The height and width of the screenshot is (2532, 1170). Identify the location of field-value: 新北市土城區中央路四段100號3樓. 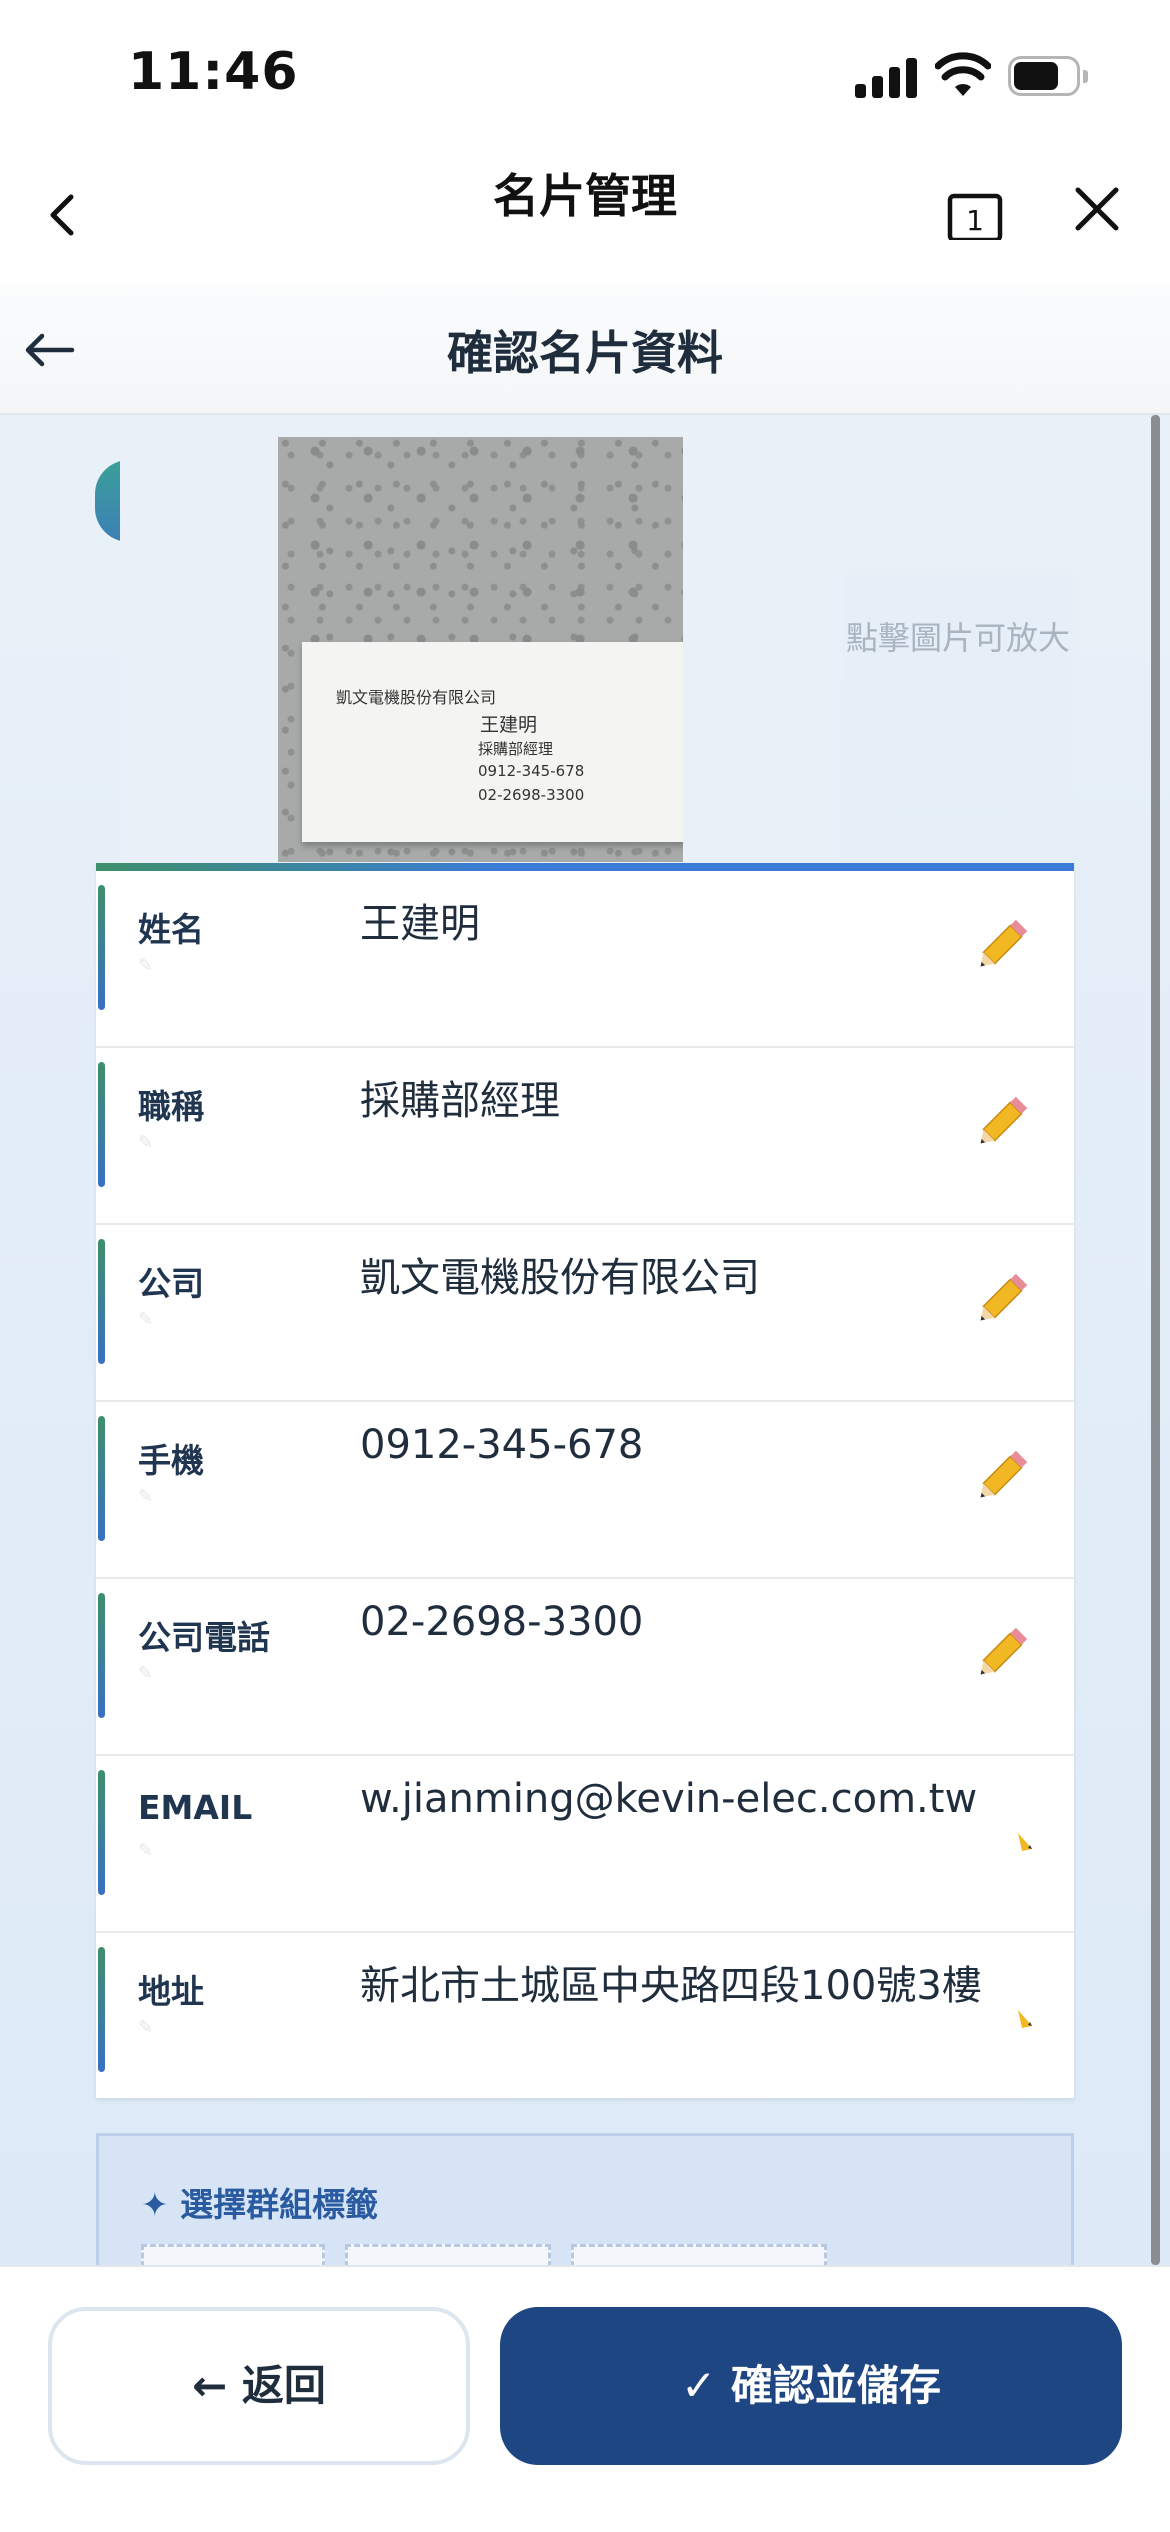
(671, 1982).